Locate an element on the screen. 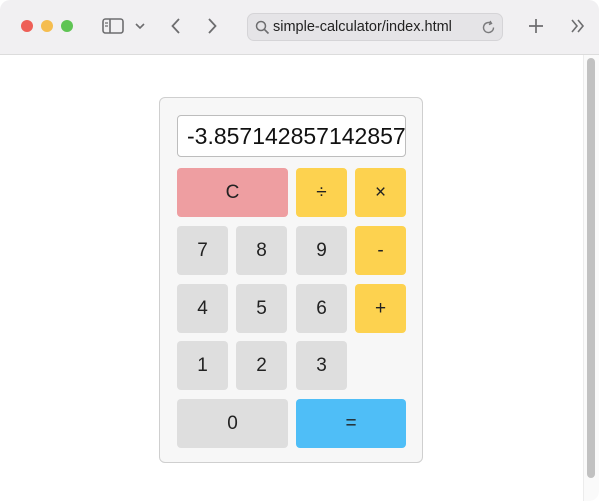 The width and height of the screenshot is (599, 501). digit-2-button: 2 is located at coordinates (261, 365).